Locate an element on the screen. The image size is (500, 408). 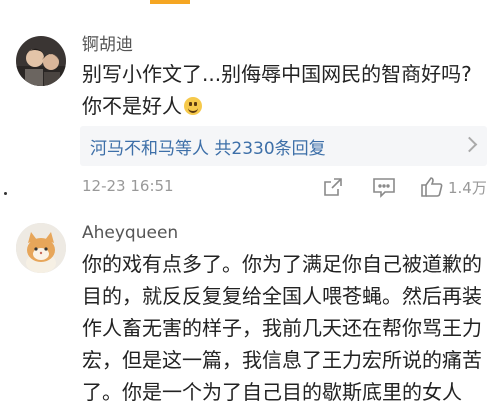
comment-body: 别写小作文了...别侮辱中国网民的智商好吗? 你不是好人 is located at coordinates (277, 90).